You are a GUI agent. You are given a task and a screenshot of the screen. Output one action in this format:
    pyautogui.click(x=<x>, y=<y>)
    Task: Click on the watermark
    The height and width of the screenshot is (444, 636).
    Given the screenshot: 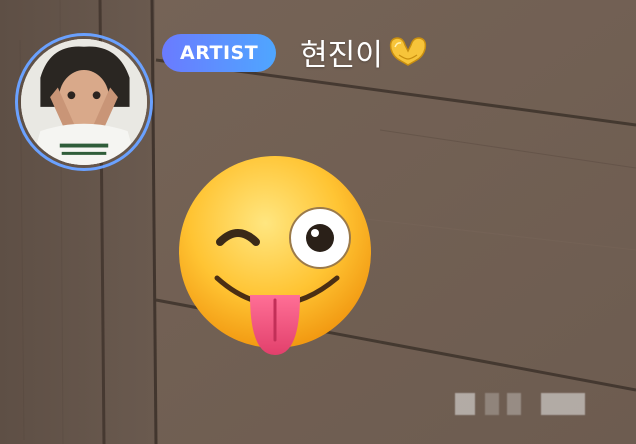 What is the action you would take?
    pyautogui.click(x=525, y=405)
    